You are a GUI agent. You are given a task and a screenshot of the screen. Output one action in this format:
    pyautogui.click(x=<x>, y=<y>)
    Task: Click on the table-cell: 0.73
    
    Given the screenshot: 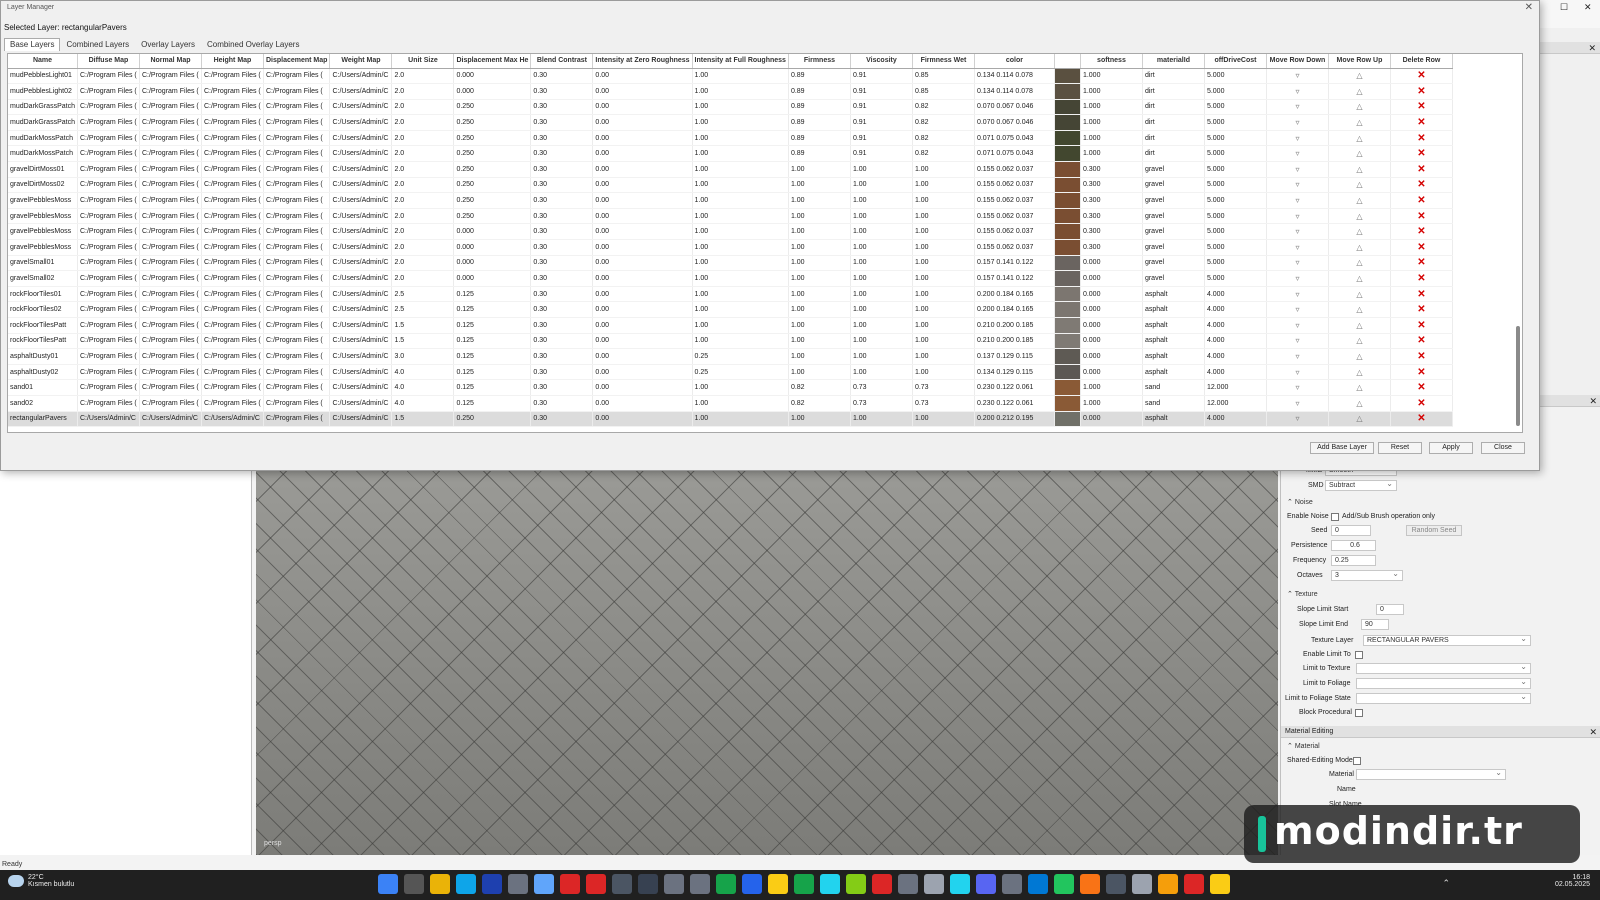 What is the action you would take?
    pyautogui.click(x=943, y=387)
    